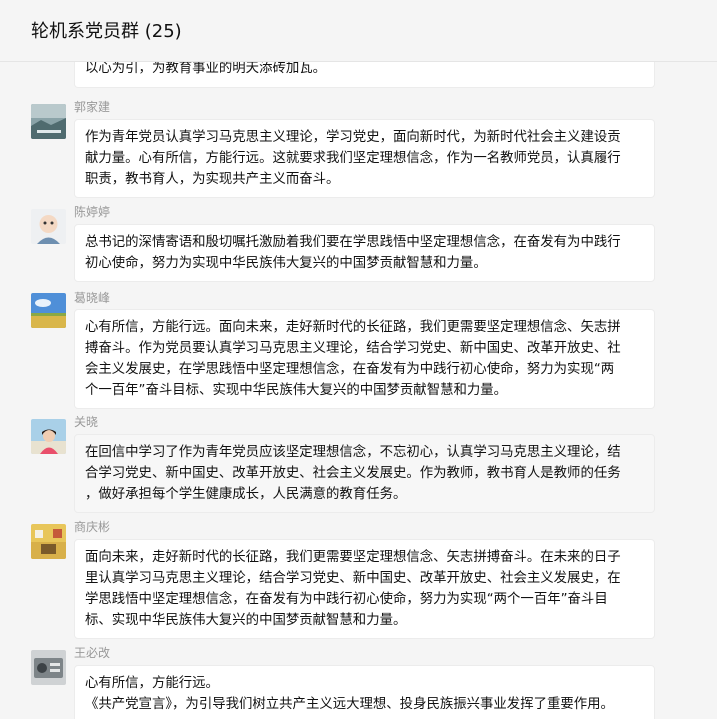 The height and width of the screenshot is (719, 717). I want to click on message-line: 献力量。心有所信，方能行远。这就要求我们坚定理想信念，作为一名教师党员，认真履行, so click(353, 158).